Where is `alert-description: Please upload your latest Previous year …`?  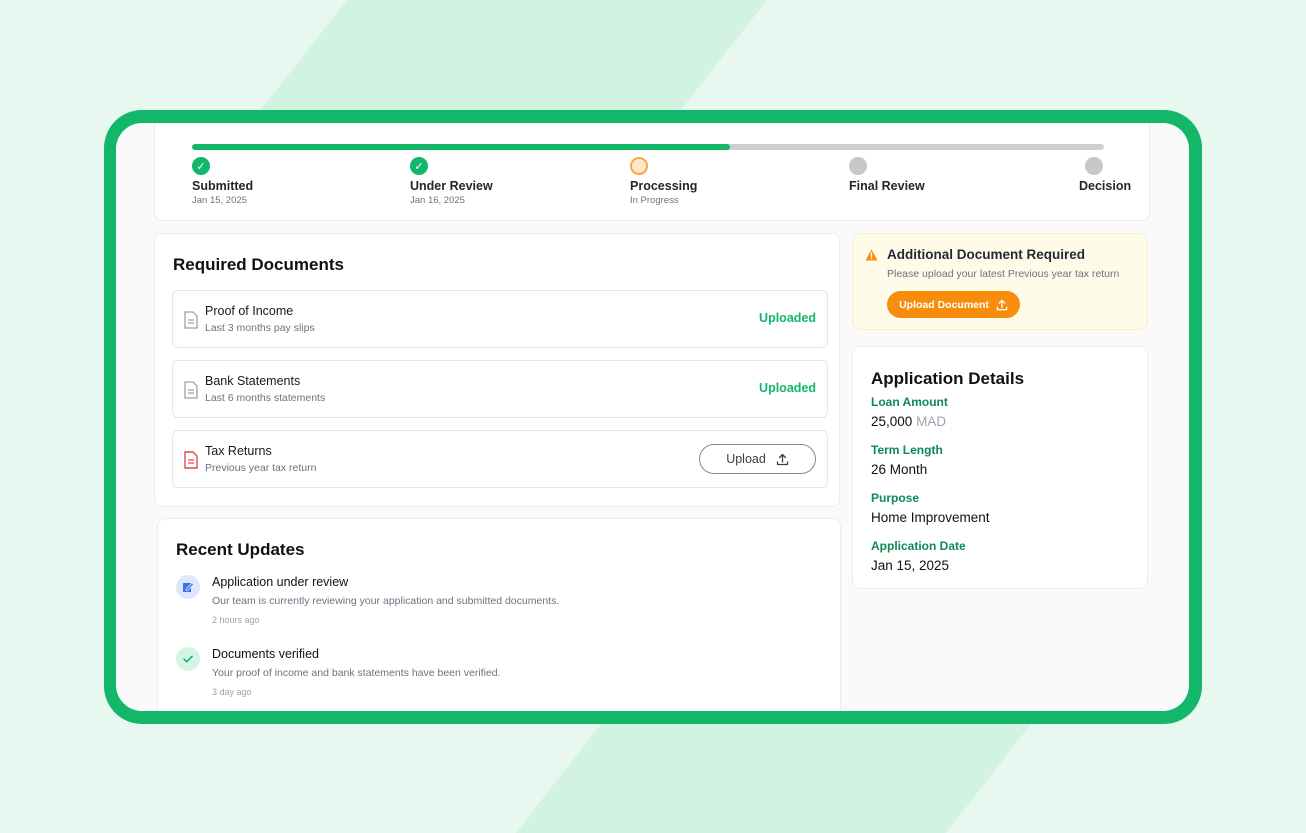 alert-description: Please upload your latest Previous year … is located at coordinates (1003, 274).